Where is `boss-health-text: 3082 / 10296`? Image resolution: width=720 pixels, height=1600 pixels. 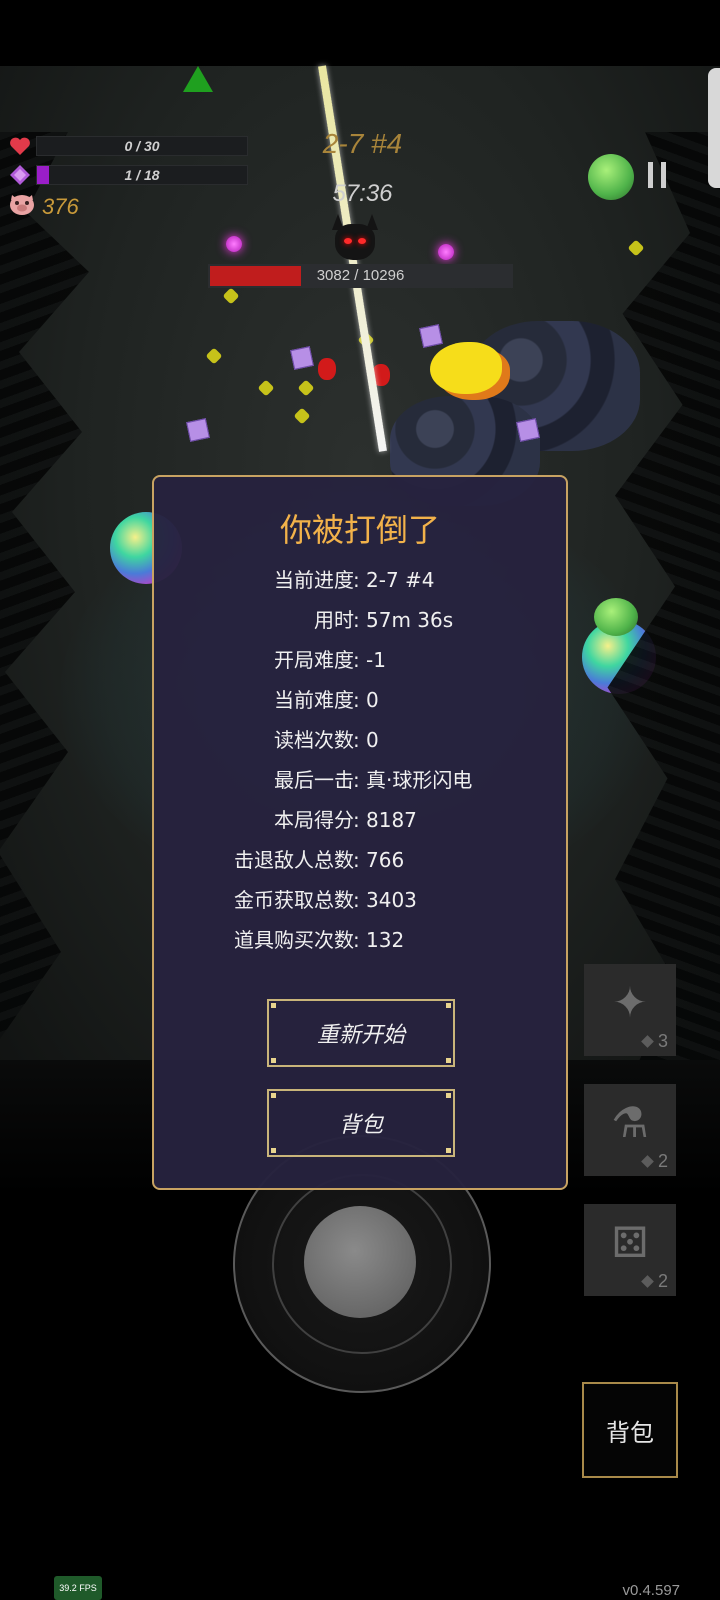 boss-health-text: 3082 / 10296 is located at coordinates (360, 275).